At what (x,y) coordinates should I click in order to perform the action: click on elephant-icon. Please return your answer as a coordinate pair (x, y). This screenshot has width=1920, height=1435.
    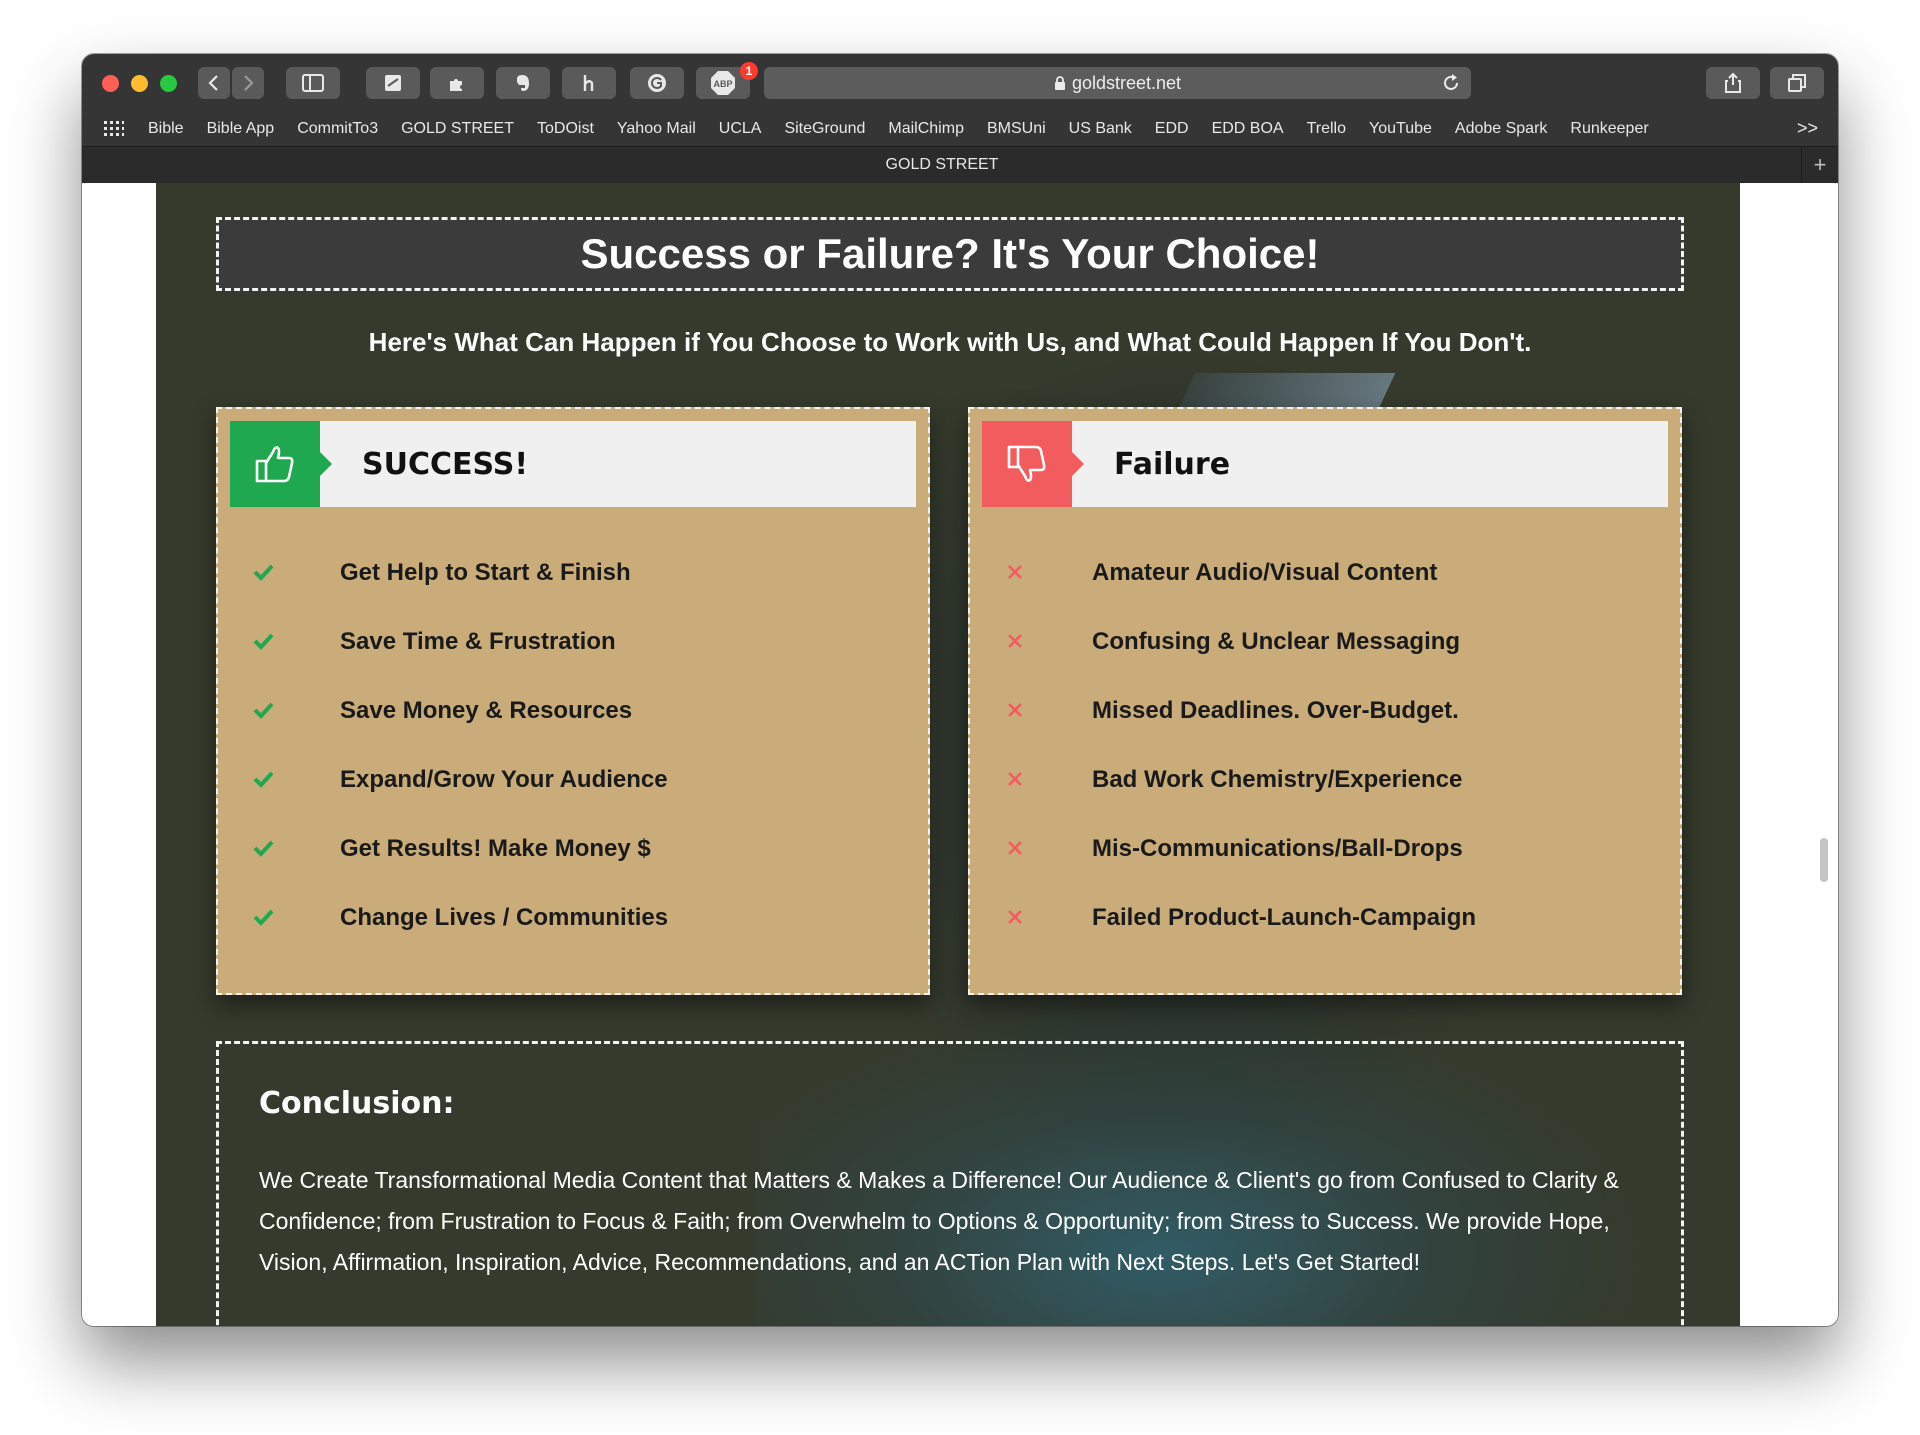
    Looking at the image, I should click on (523, 83).